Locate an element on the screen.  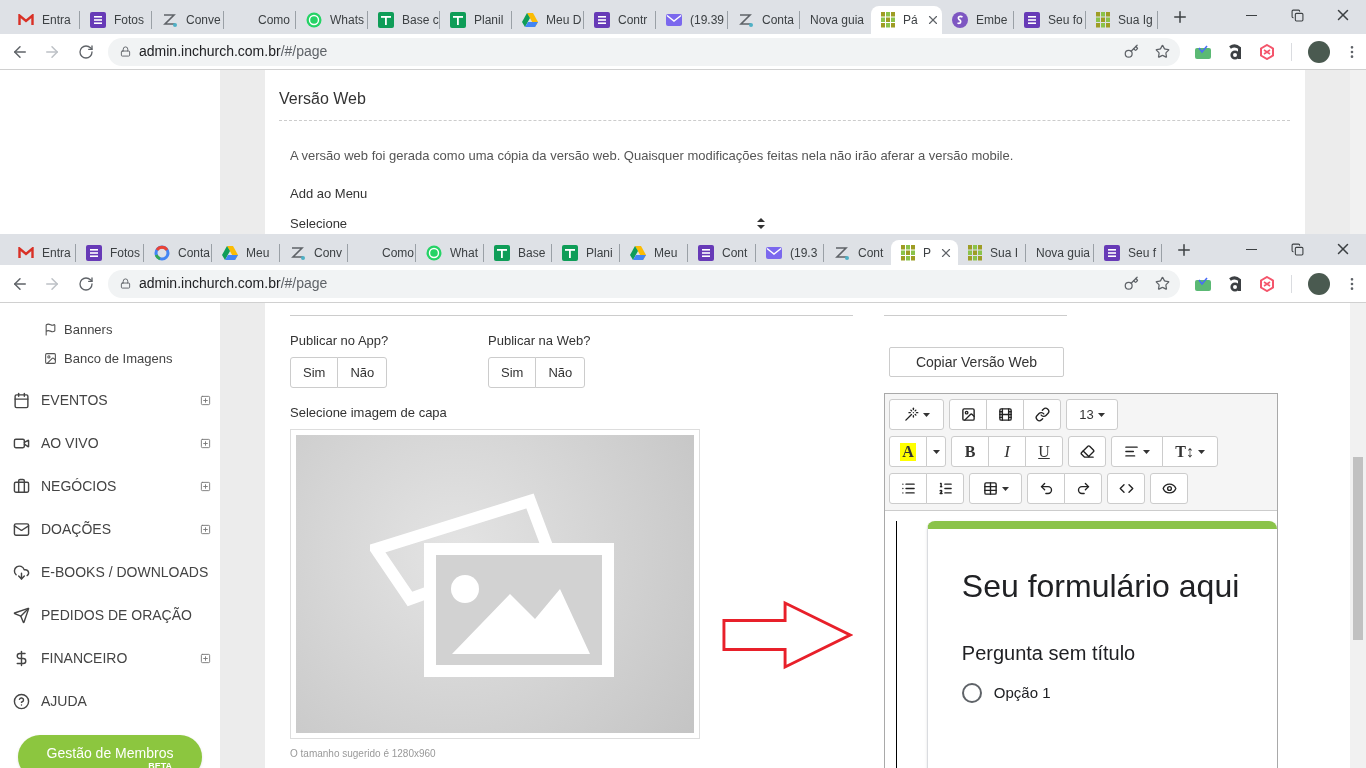
grid-icon is located at coordinates (975, 252).